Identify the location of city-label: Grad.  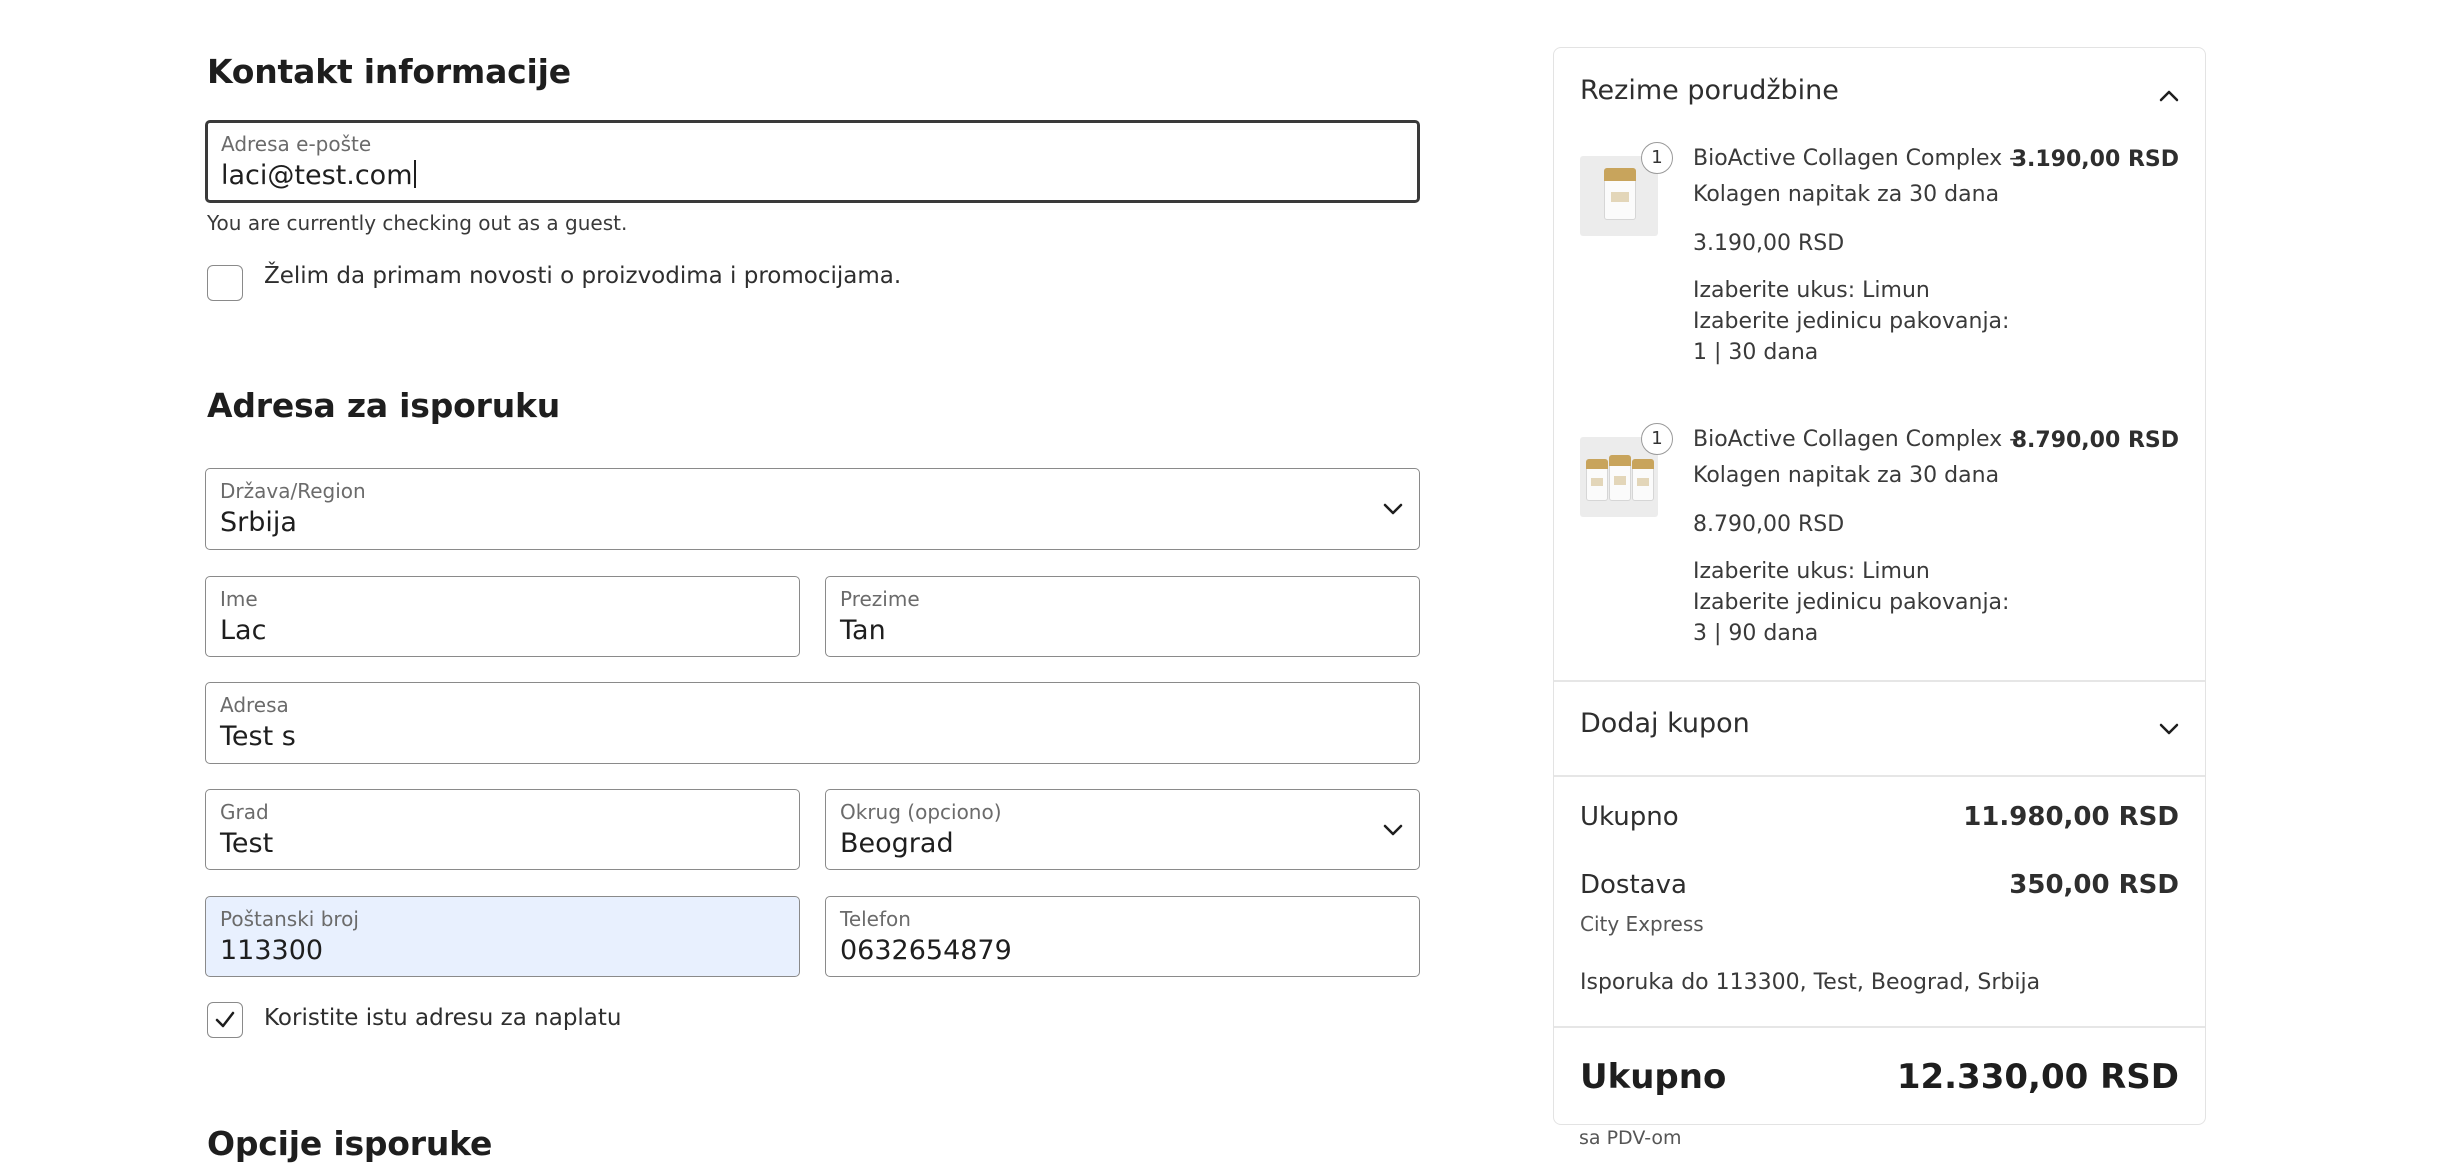
(244, 812).